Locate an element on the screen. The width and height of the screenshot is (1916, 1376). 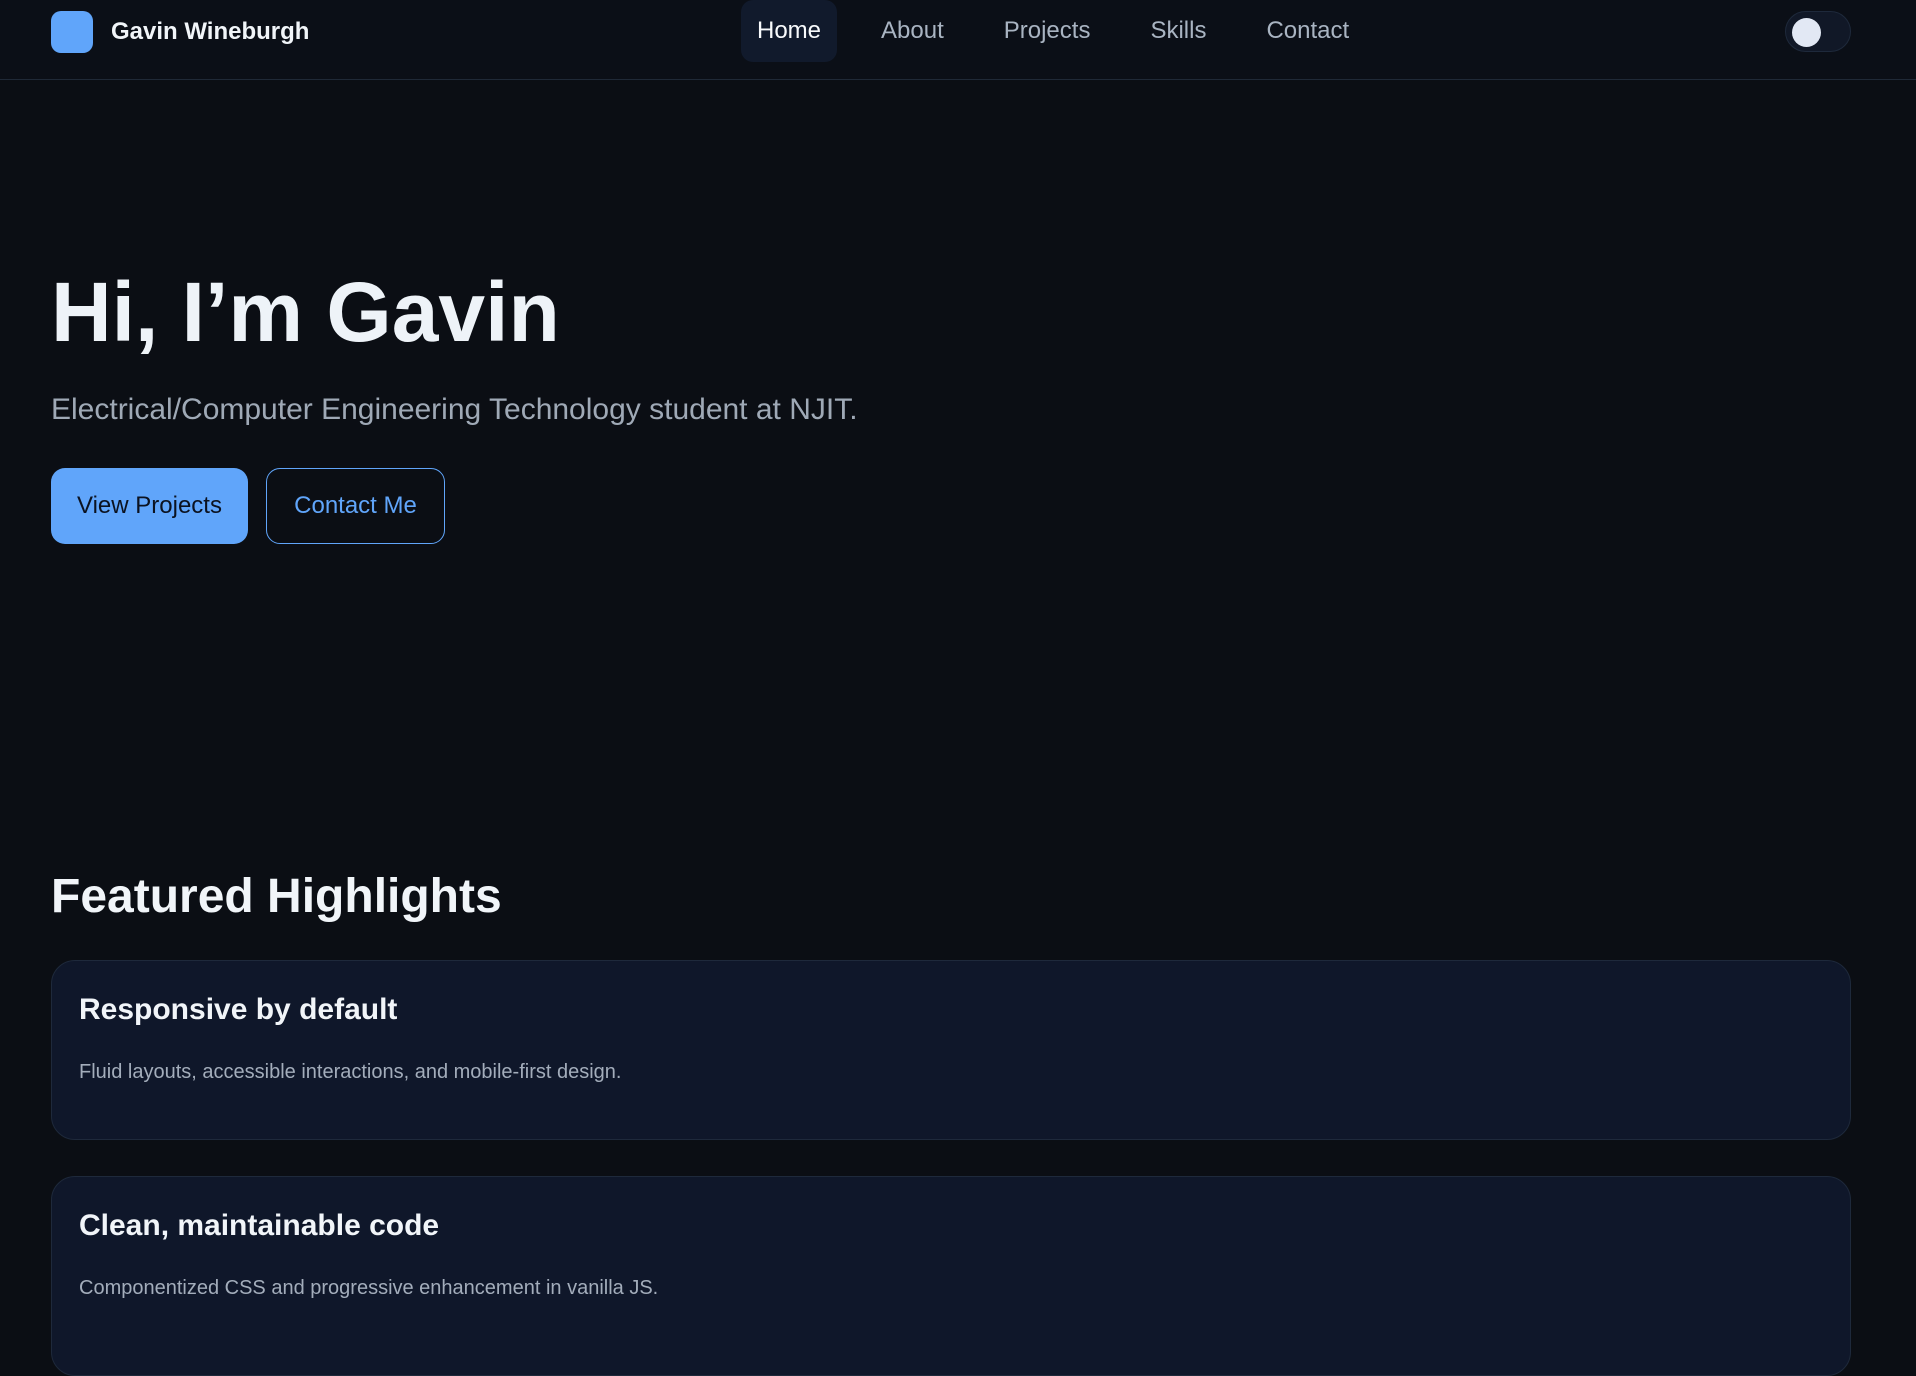
brand-logo-icon is located at coordinates (72, 31).